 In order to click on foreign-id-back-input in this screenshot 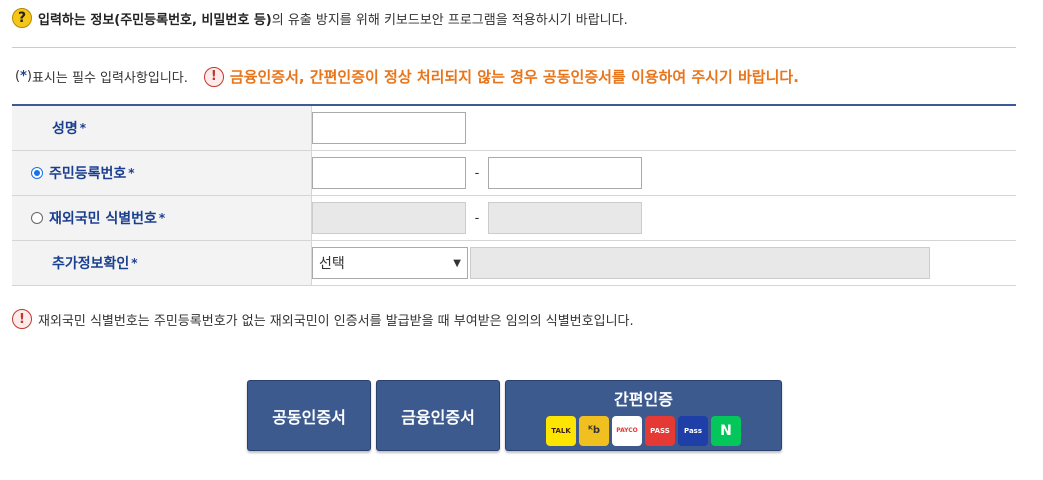, I will do `click(565, 218)`.